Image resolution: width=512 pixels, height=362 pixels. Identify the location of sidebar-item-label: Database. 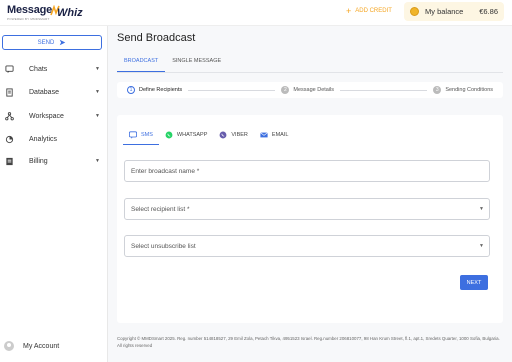
(44, 92).